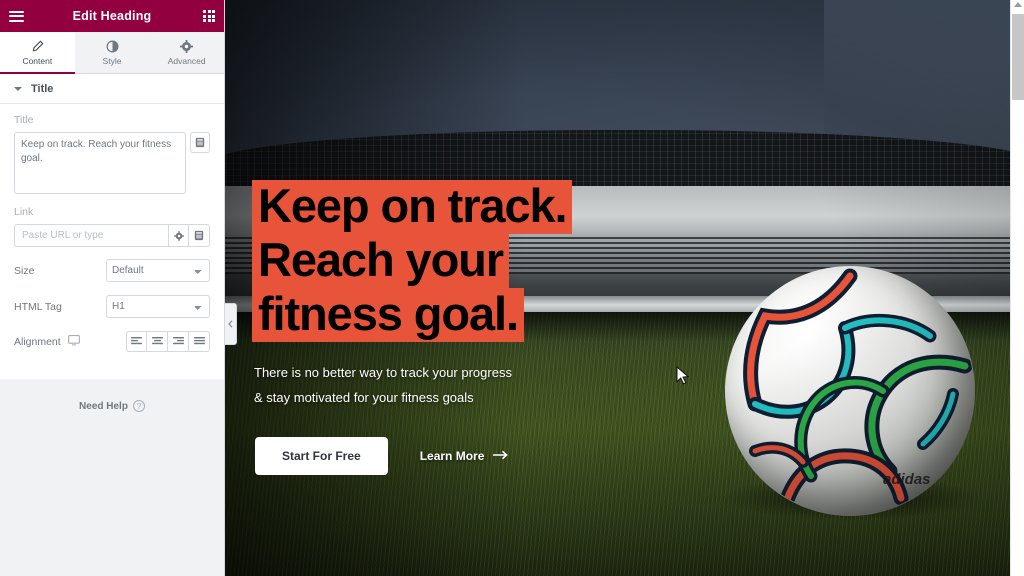 Image resolution: width=1024 pixels, height=576 pixels. Describe the element at coordinates (138, 406) in the screenshot. I see `question-circle-icon: ?` at that location.